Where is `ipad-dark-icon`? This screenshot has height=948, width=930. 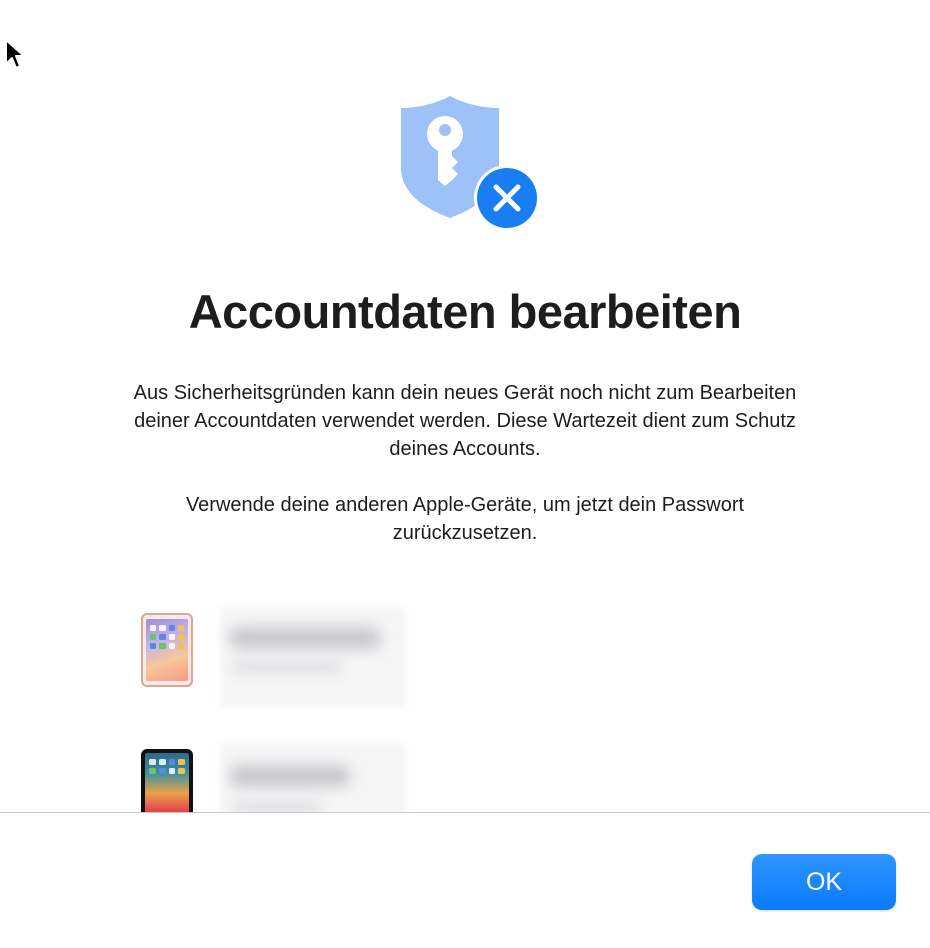 ipad-dark-icon is located at coordinates (167, 780).